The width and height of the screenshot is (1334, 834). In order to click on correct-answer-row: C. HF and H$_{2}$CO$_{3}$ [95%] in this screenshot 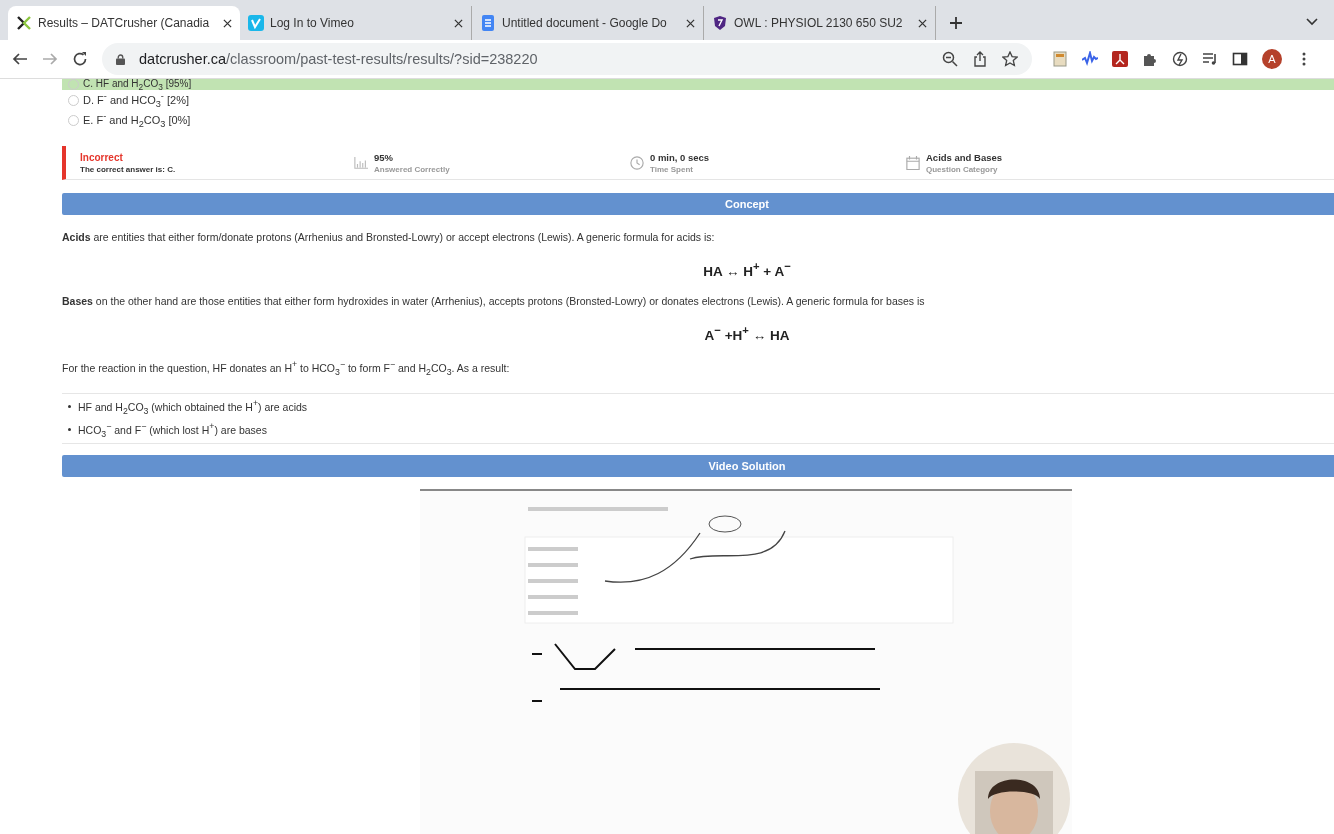, I will do `click(698, 84)`.